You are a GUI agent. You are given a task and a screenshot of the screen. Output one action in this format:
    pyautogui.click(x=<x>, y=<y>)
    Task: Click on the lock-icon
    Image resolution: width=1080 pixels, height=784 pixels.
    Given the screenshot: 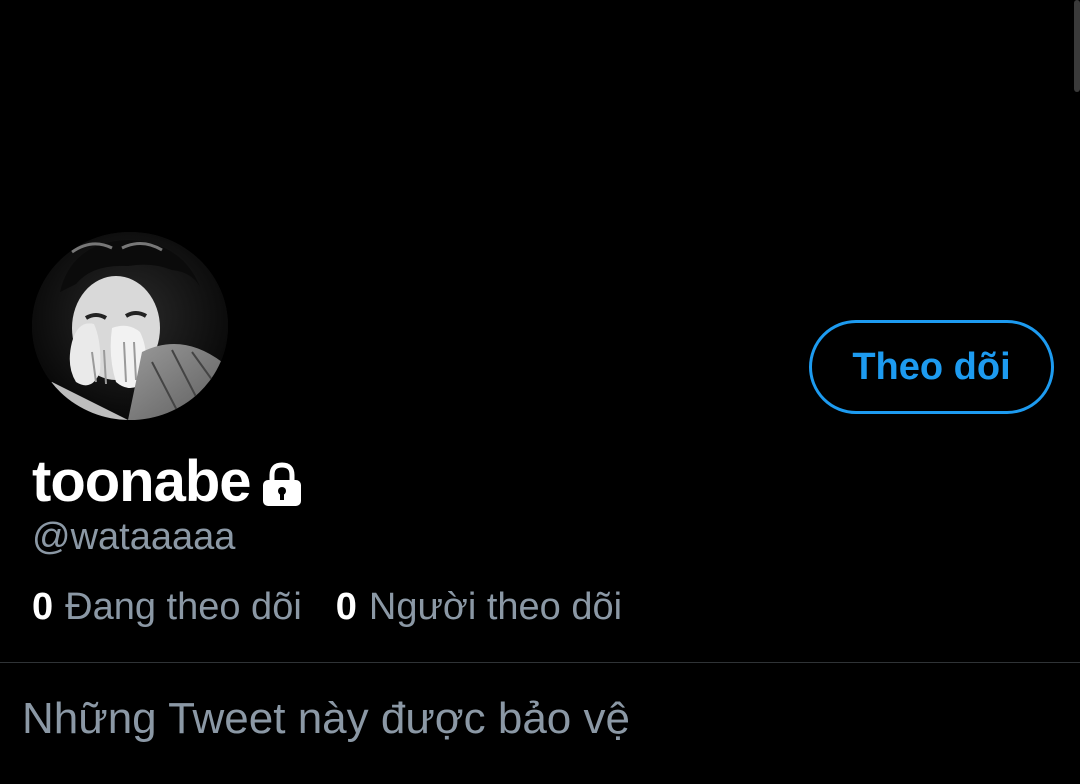 What is the action you would take?
    pyautogui.click(x=281, y=484)
    